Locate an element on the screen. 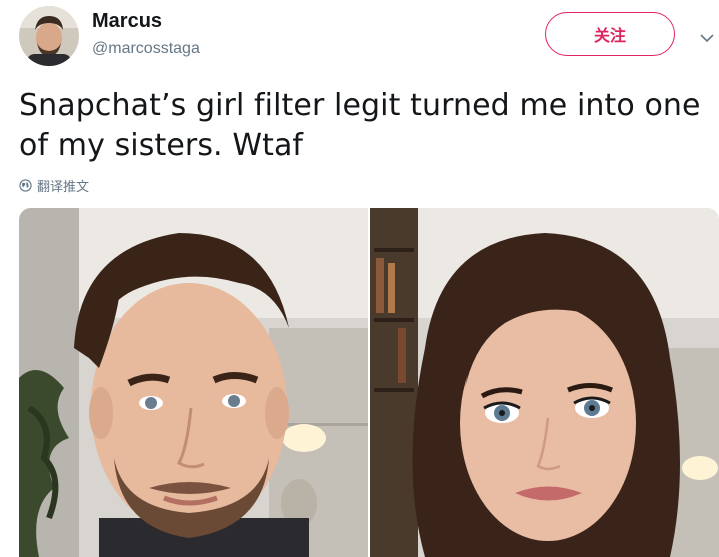 The height and width of the screenshot is (557, 719). follow-button: 关注 is located at coordinates (610, 34).